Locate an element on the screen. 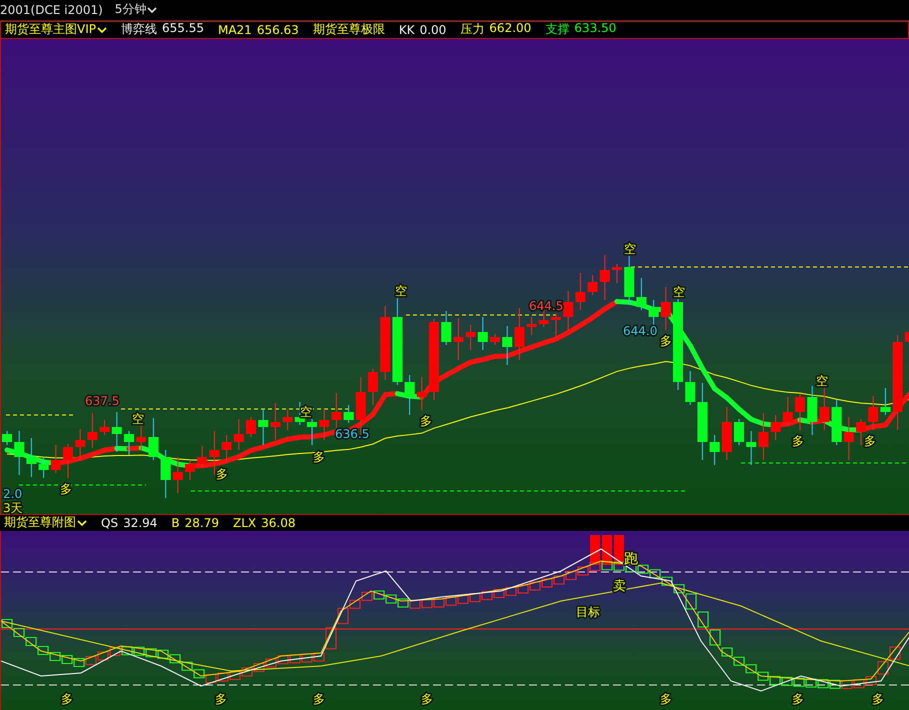 The width and height of the screenshot is (909, 710). price-label: 644.5 is located at coordinates (546, 305).